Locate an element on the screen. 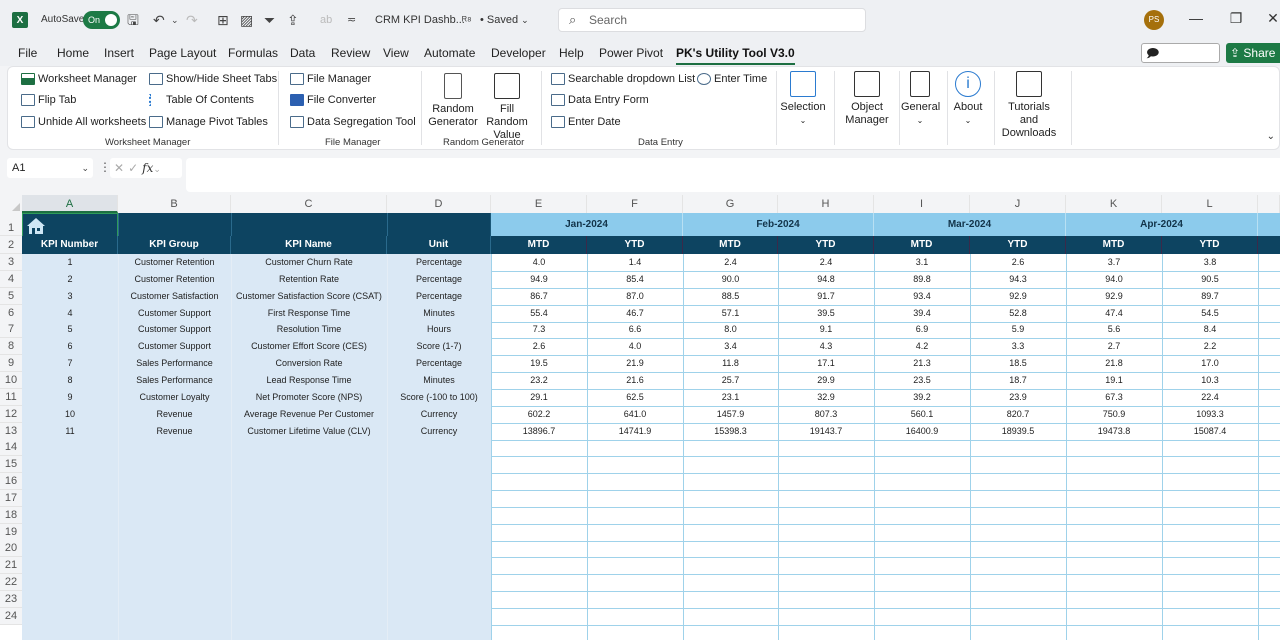  kpi-name-cell: Conversion Rate is located at coordinates (309, 363).